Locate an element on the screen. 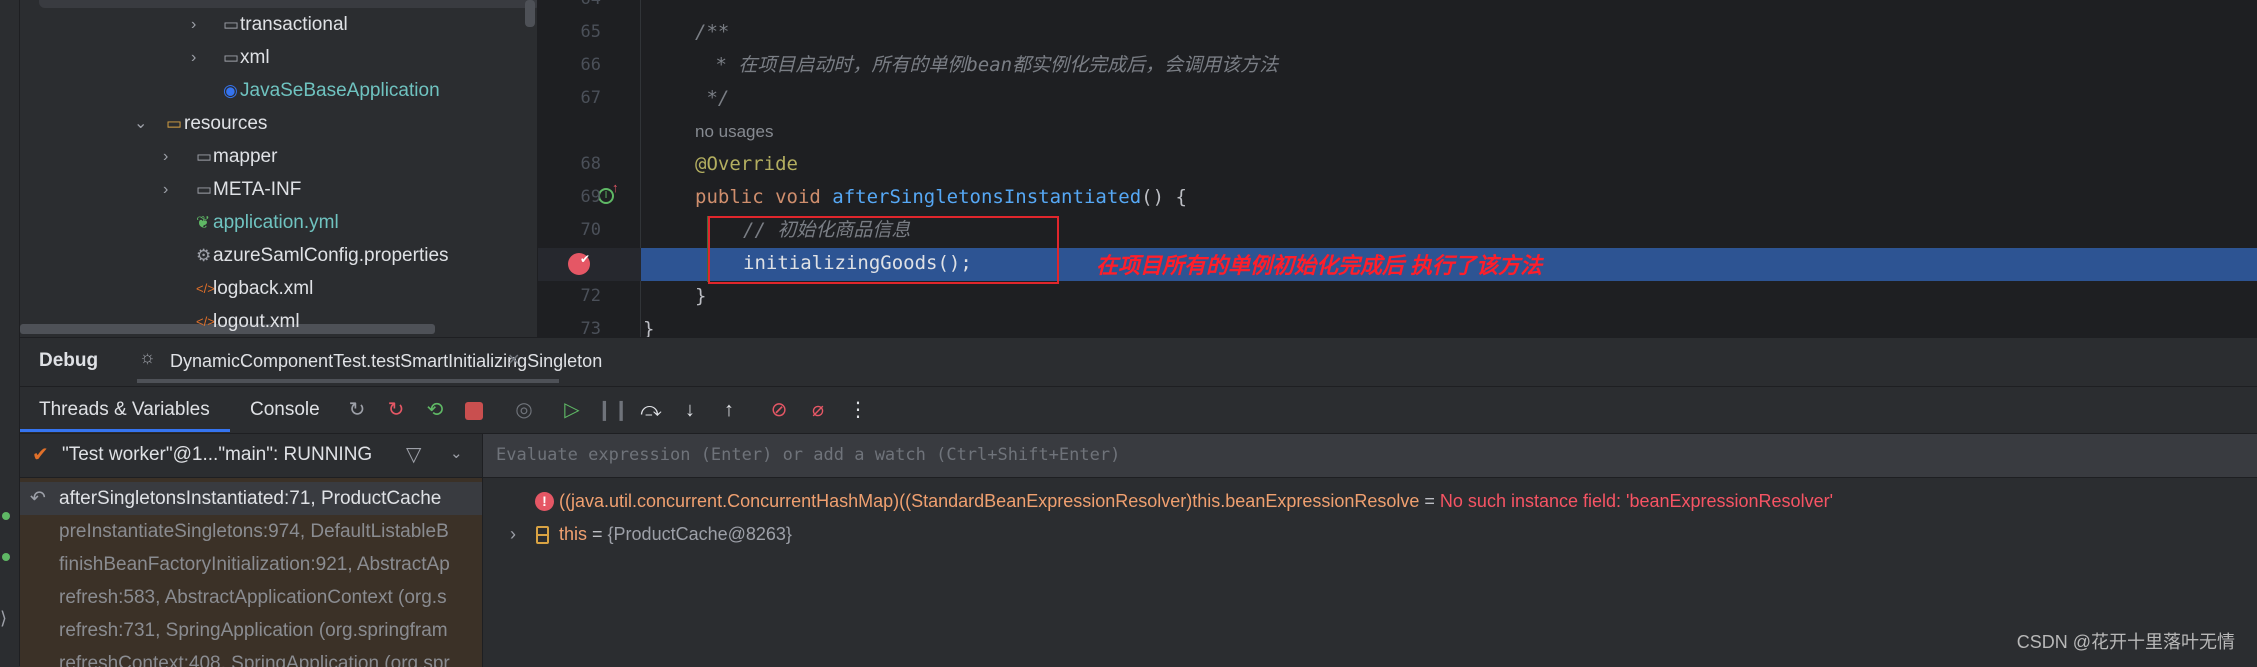  code-line: initializingGoods(); is located at coordinates (857, 263).